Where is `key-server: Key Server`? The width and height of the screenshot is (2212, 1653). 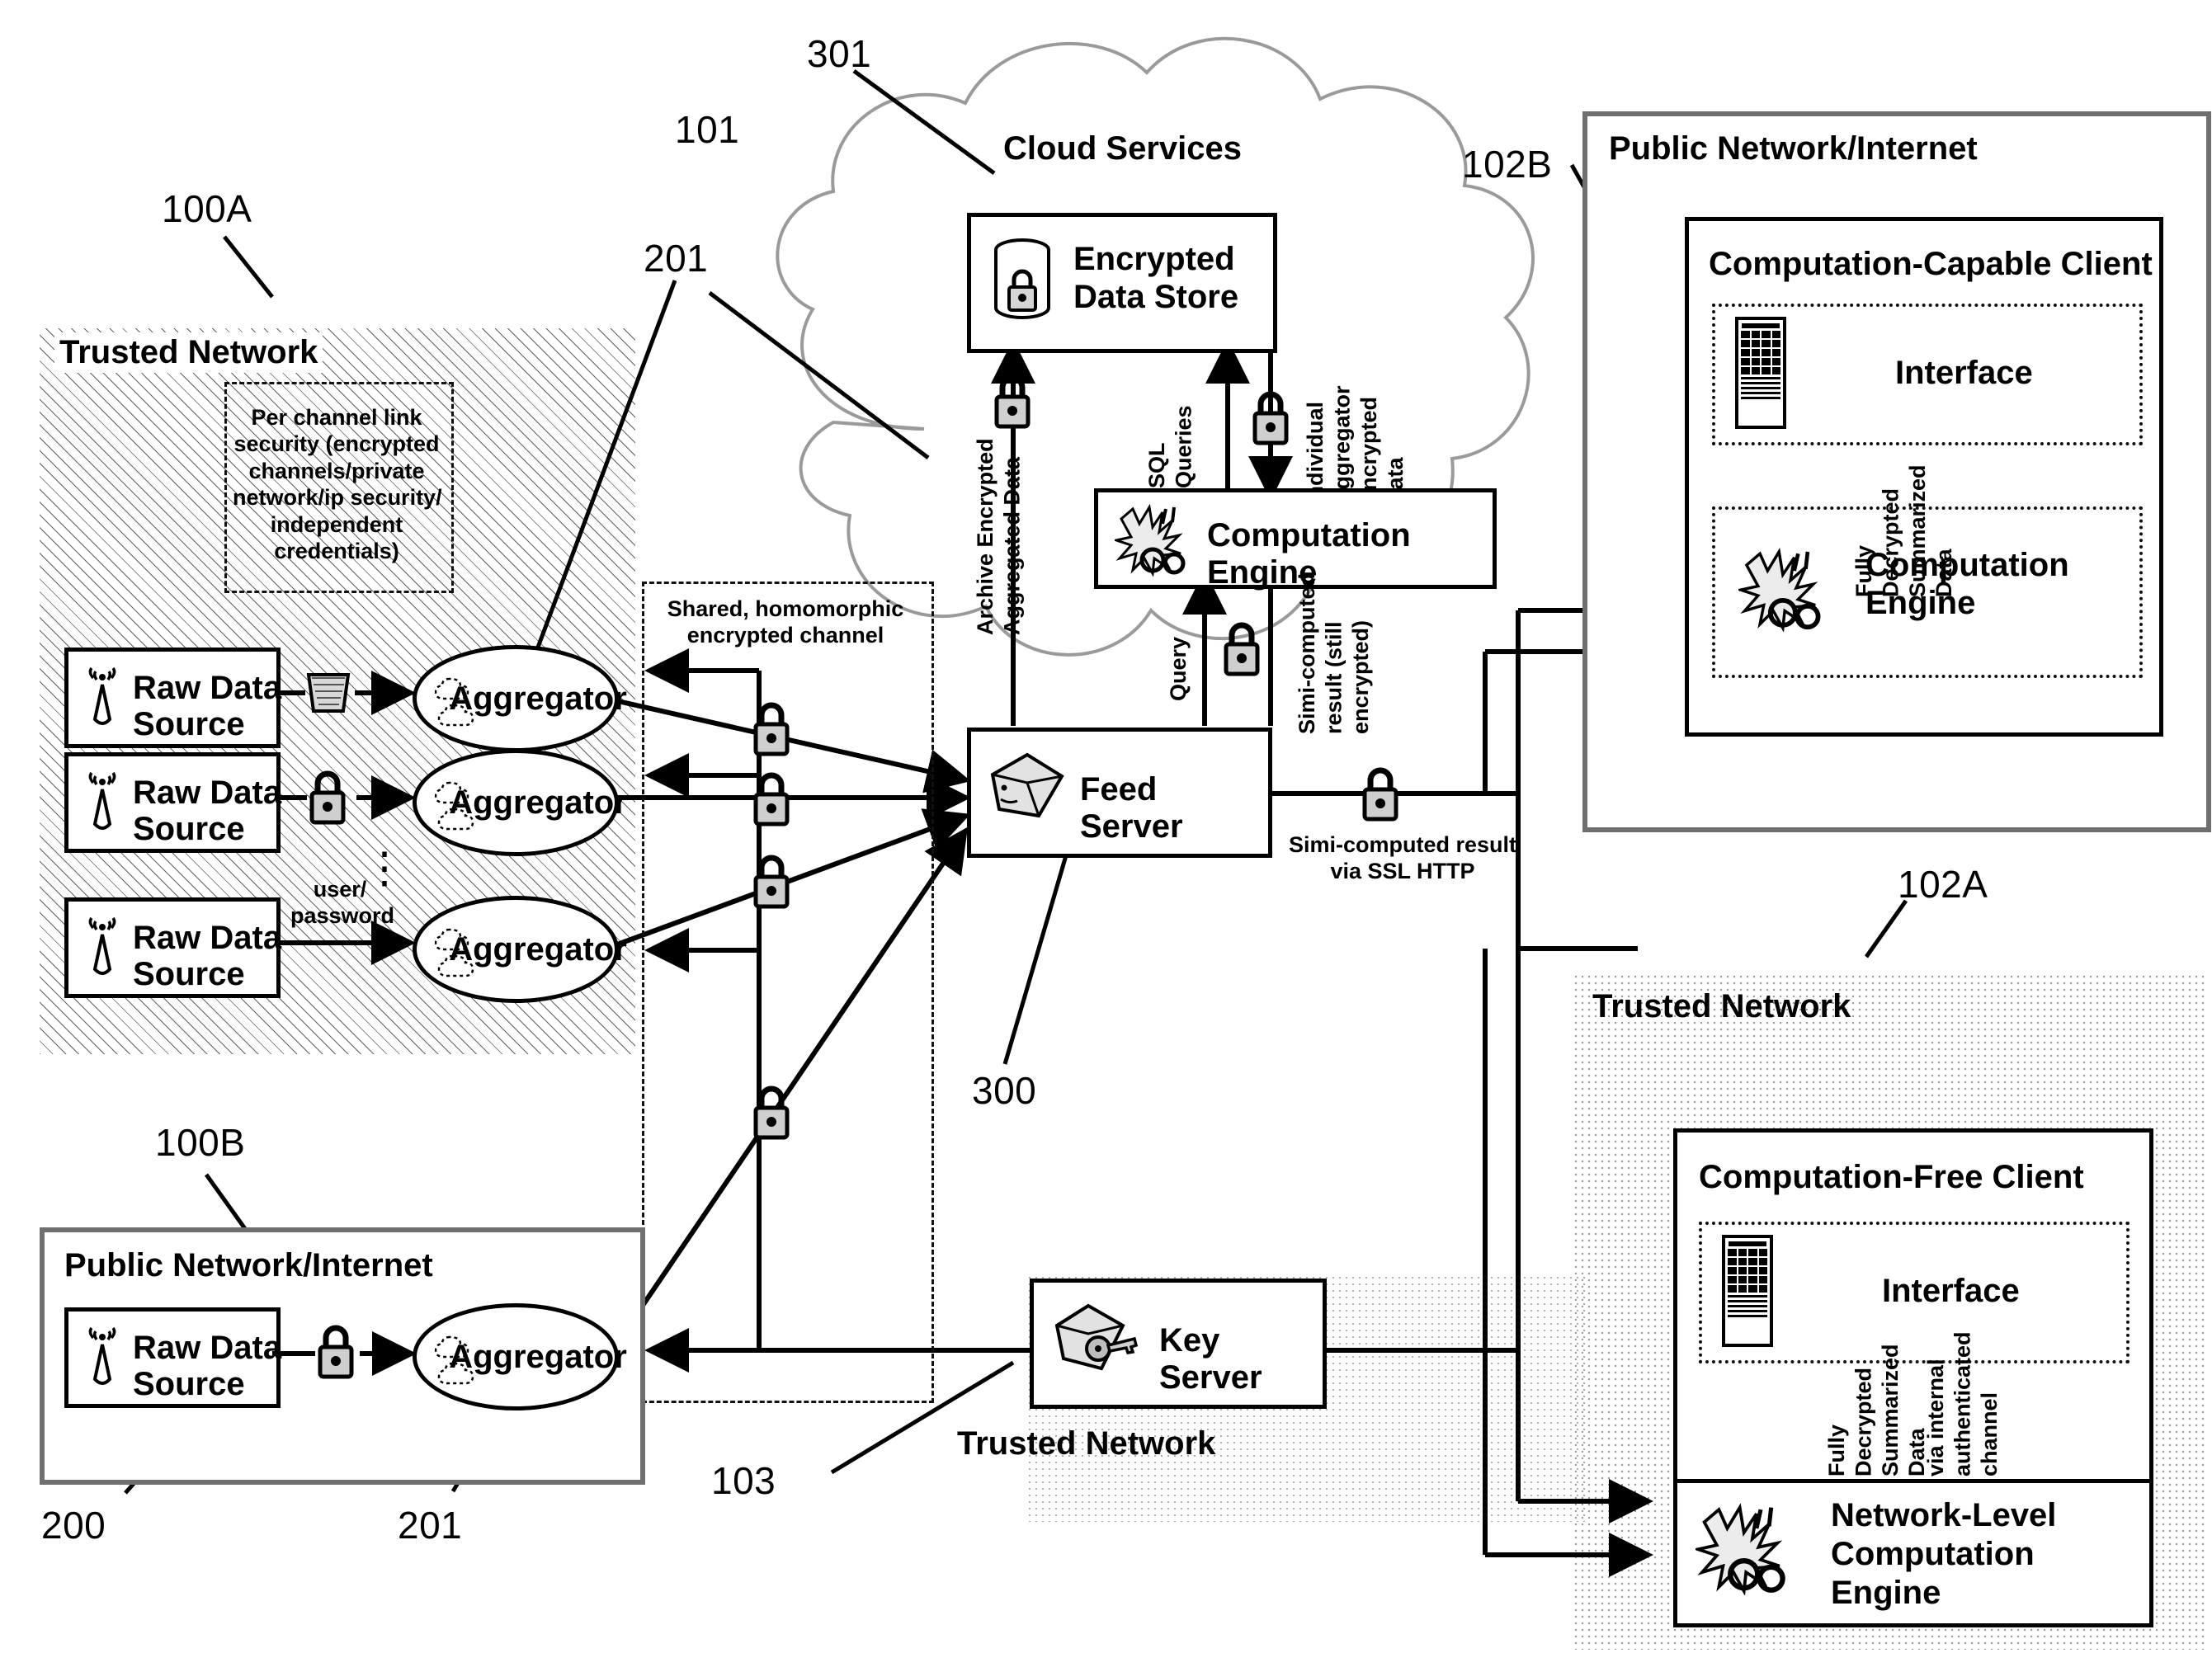 key-server: Key Server is located at coordinates (1178, 1344).